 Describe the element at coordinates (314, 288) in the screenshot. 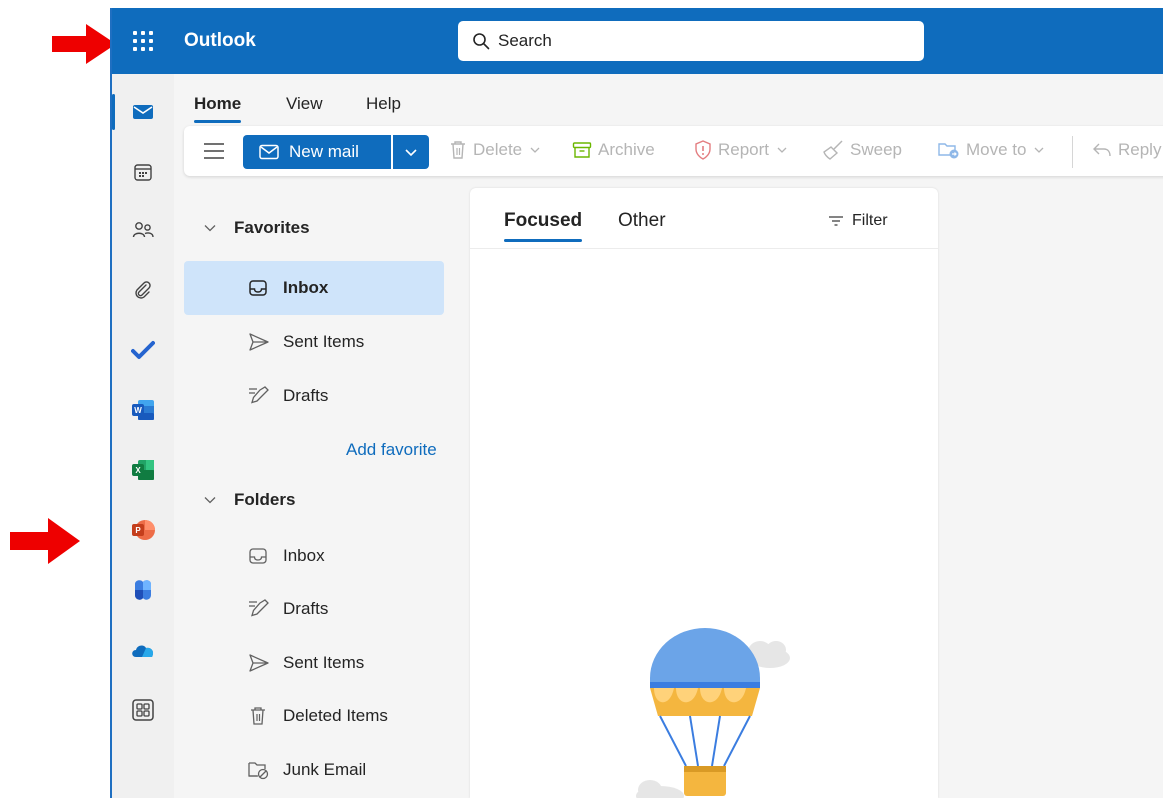

I see `favorite-inbox: Inbox` at that location.